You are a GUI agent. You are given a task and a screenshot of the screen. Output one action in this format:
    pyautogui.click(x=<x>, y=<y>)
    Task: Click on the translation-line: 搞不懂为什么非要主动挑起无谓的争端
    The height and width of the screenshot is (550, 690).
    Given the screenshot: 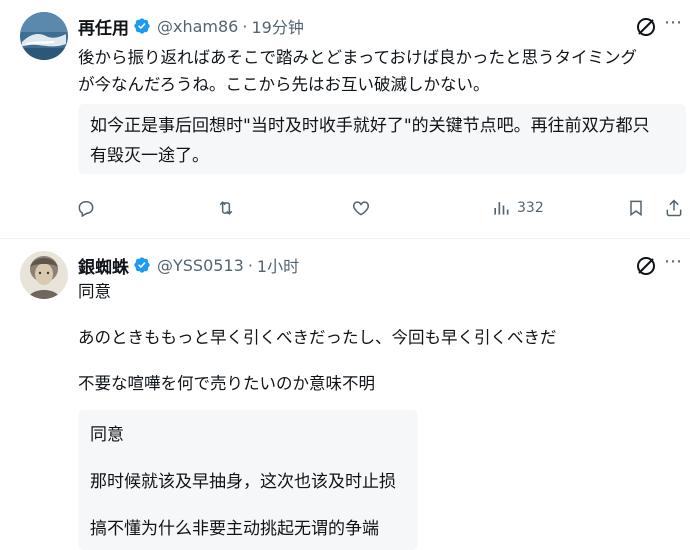 What is the action you would take?
    pyautogui.click(x=234, y=529)
    